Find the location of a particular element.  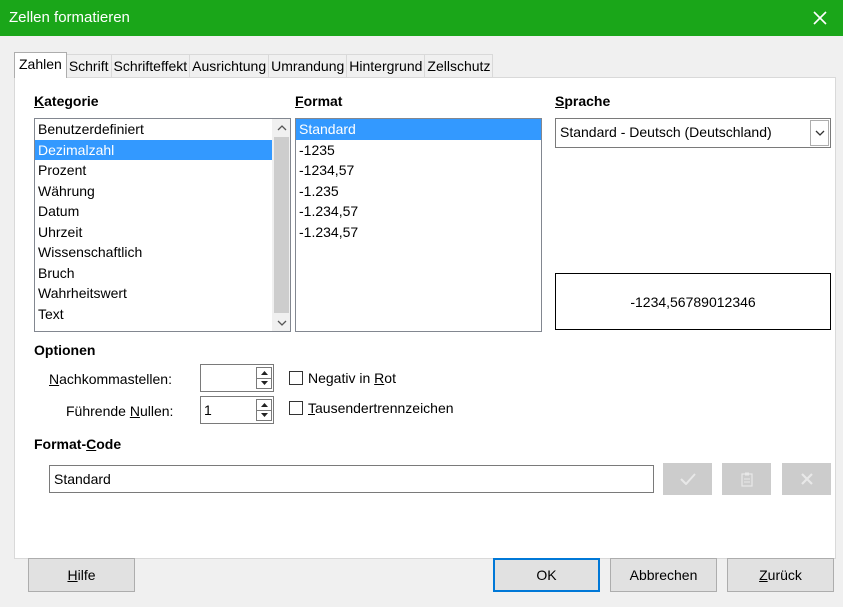

list-item: -1235 is located at coordinates (418, 150).